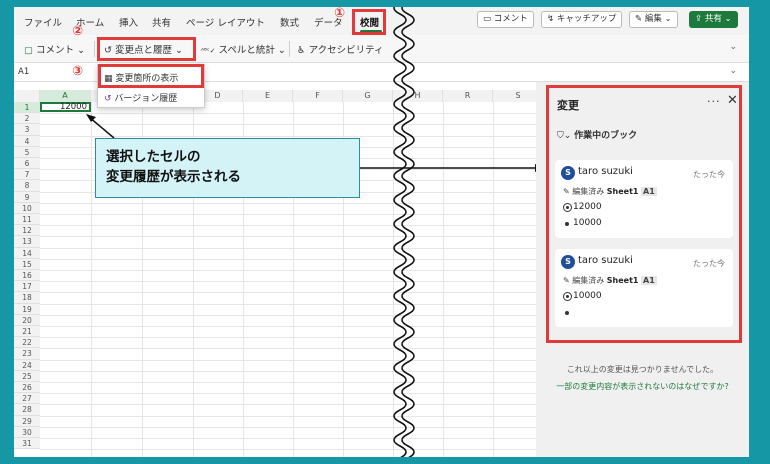 The height and width of the screenshot is (464, 770). I want to click on row-header: 27, so click(27, 399).